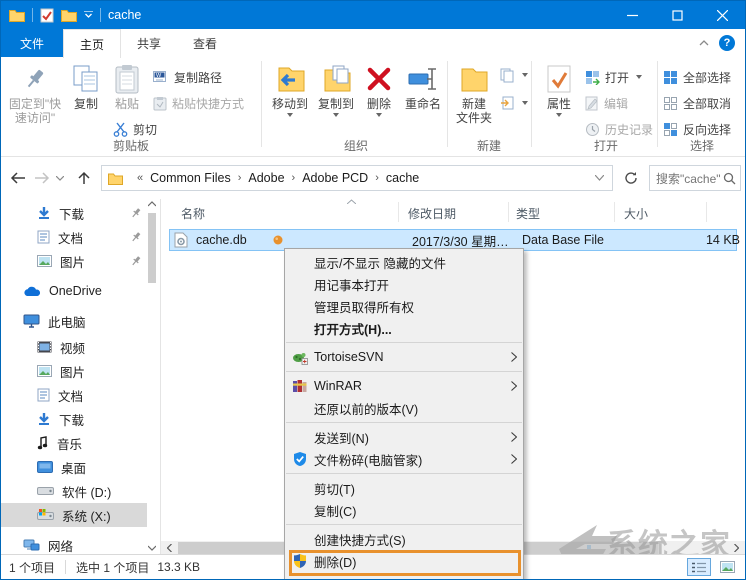  Describe the element at coordinates (619, 129) in the screenshot. I see `history-button: 历史记录` at that location.